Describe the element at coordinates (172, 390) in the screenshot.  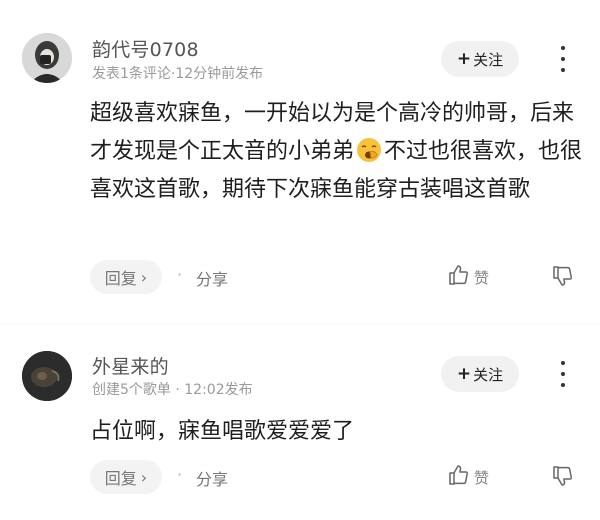
I see `comment-meta: 创建5个歌单 · 12:02发布` at that location.